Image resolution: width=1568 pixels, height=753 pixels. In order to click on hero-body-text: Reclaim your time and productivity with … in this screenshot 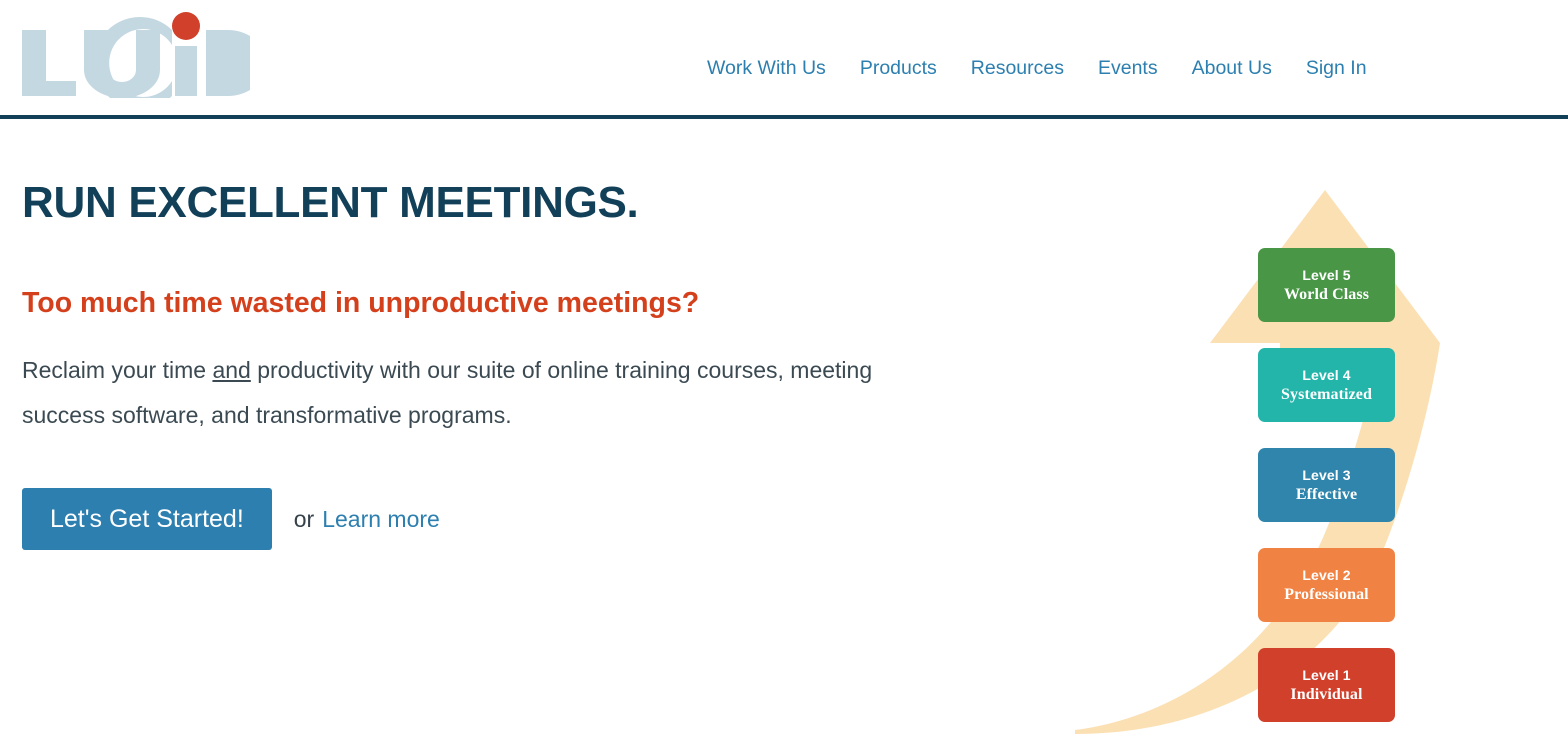, I will do `click(487, 379)`.